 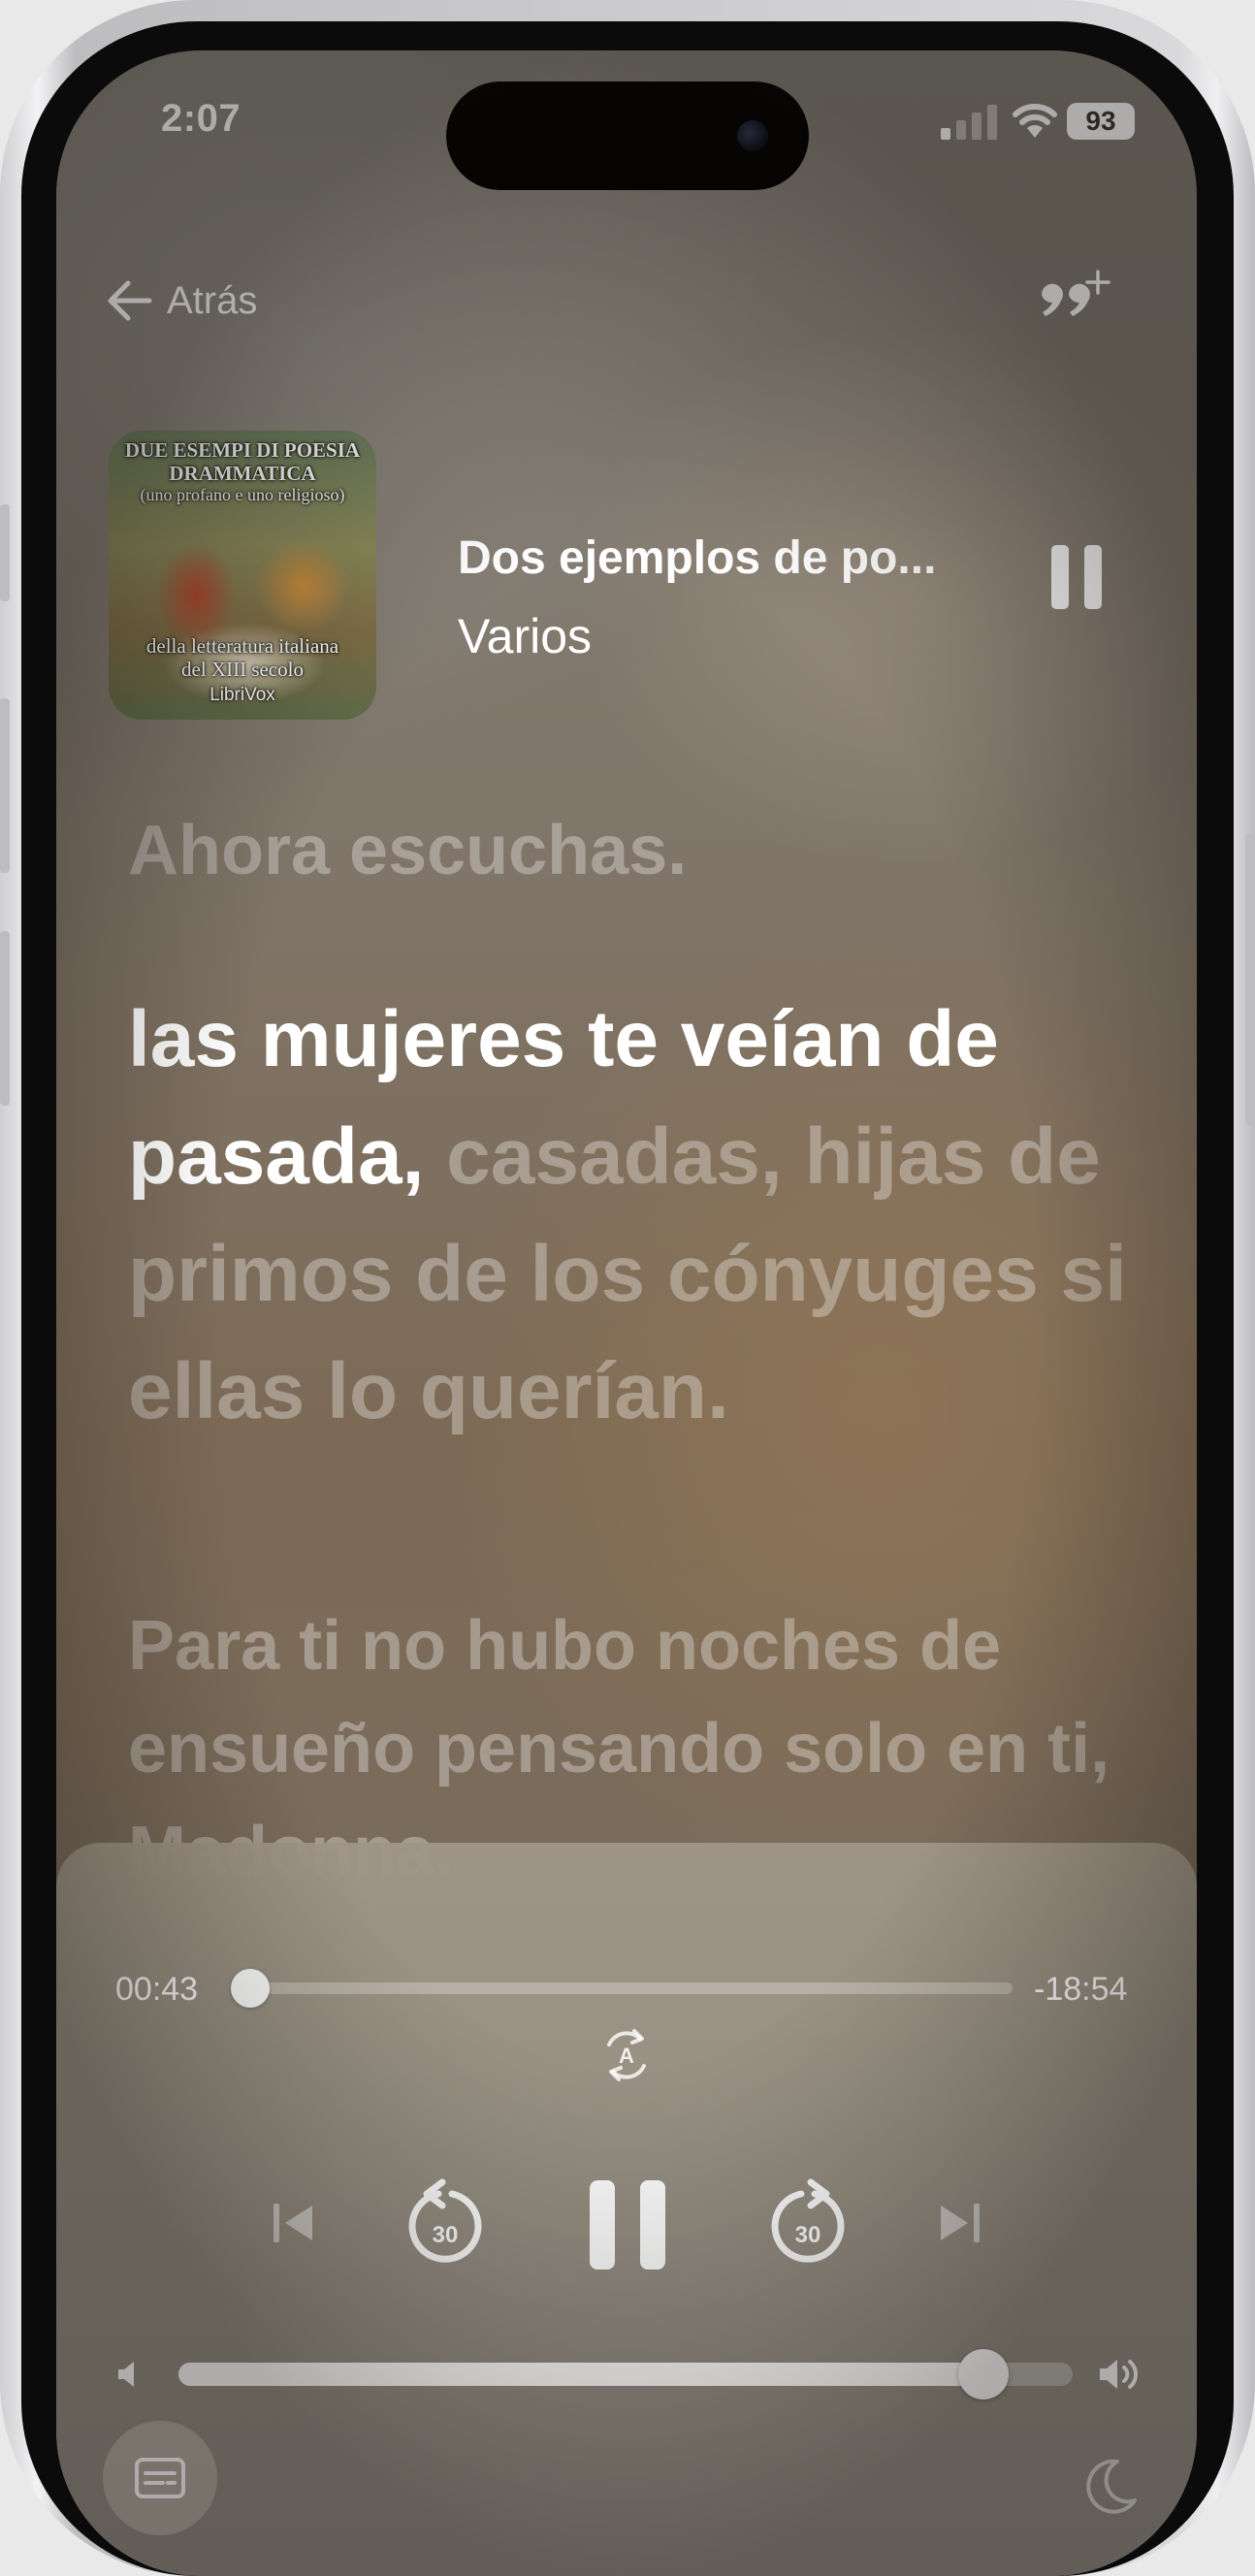 What do you see at coordinates (1035, 121) in the screenshot?
I see `wifi-icon` at bounding box center [1035, 121].